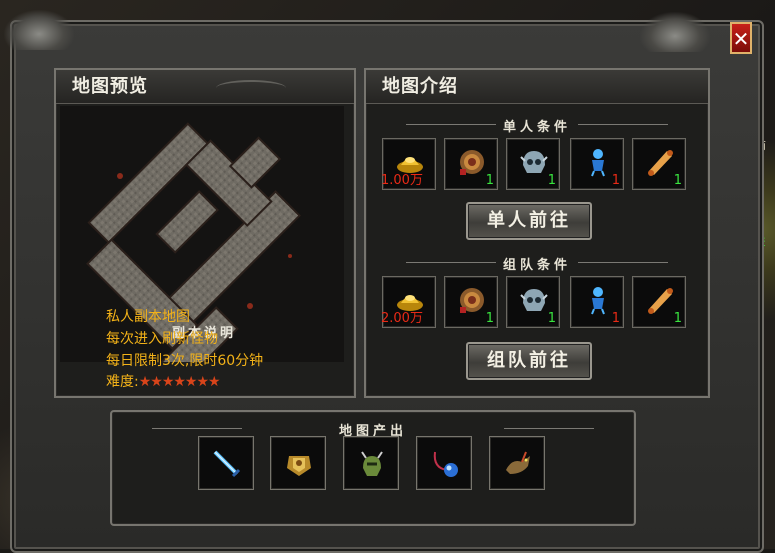 The width and height of the screenshot is (775, 553). Describe the element at coordinates (402, 318) in the screenshot. I see `requirement-cost: 2.00万` at that location.